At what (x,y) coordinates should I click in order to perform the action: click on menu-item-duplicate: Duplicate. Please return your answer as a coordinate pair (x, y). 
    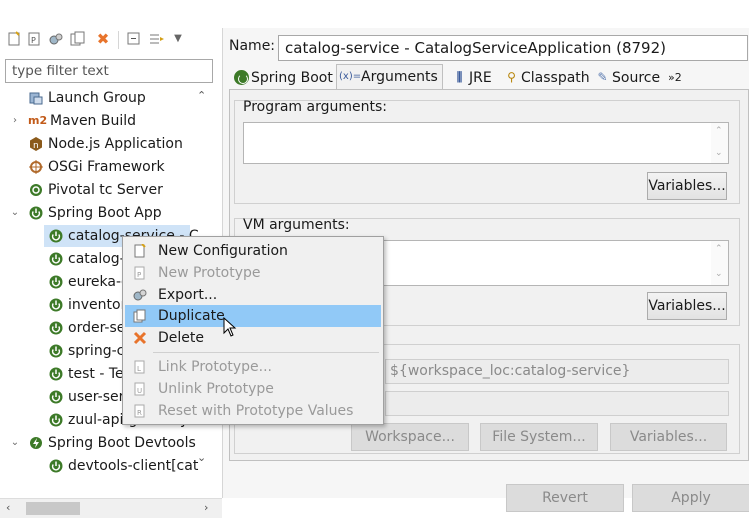
    Looking at the image, I should click on (253, 316).